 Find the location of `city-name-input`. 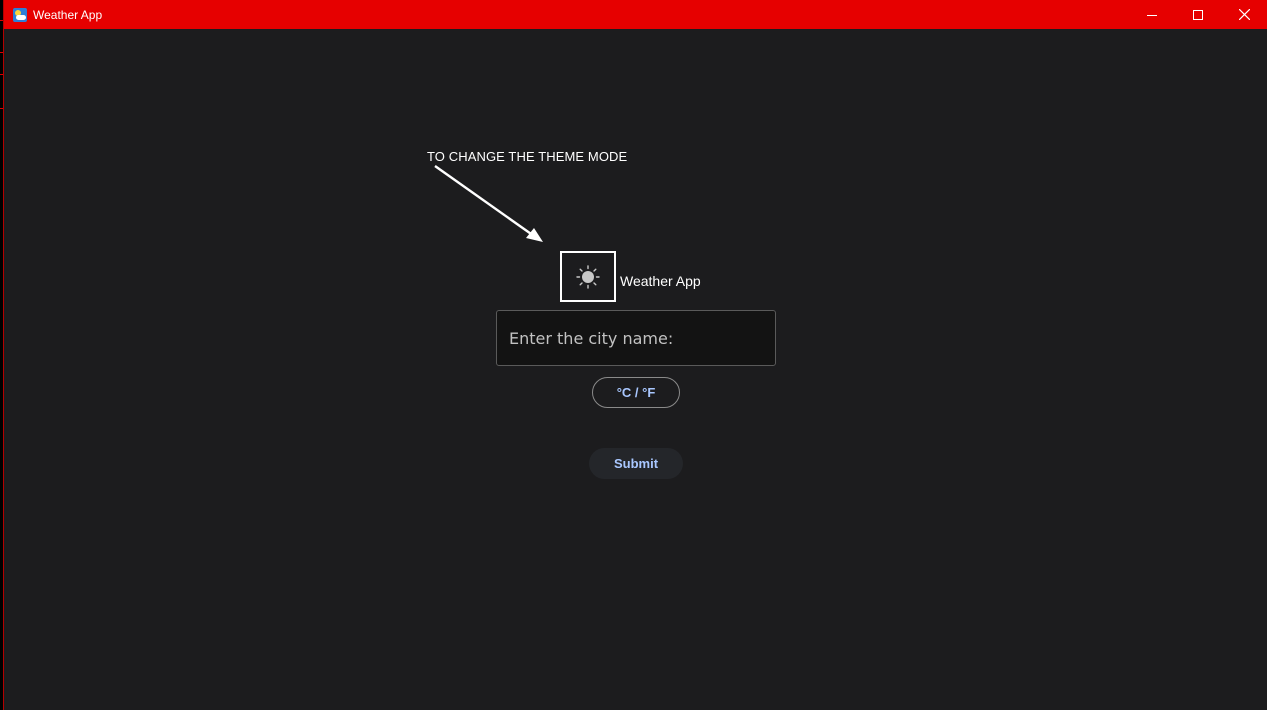

city-name-input is located at coordinates (636, 338).